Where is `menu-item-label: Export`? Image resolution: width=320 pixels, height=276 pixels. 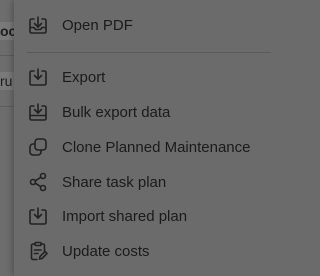
menu-item-label: Export is located at coordinates (84, 77).